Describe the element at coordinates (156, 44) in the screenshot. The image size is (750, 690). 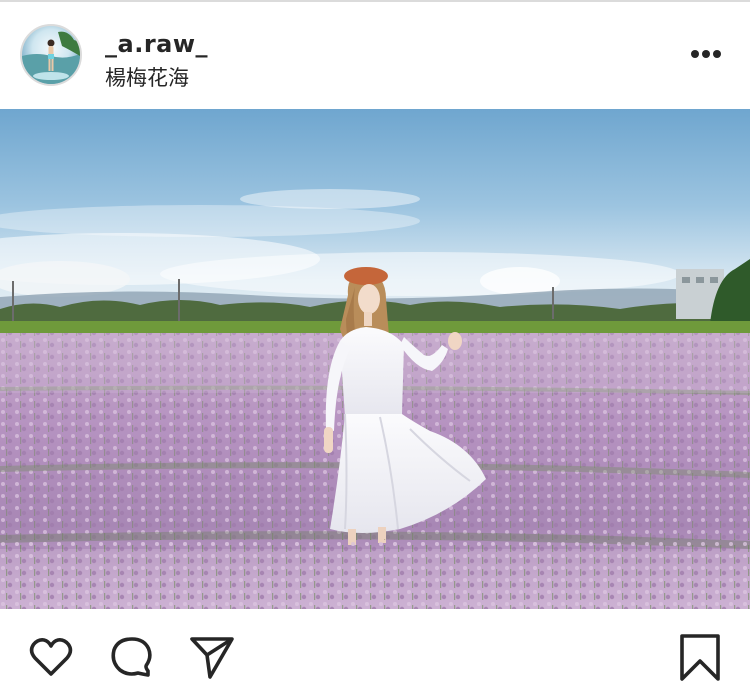
I see `username: _a.raw_` at that location.